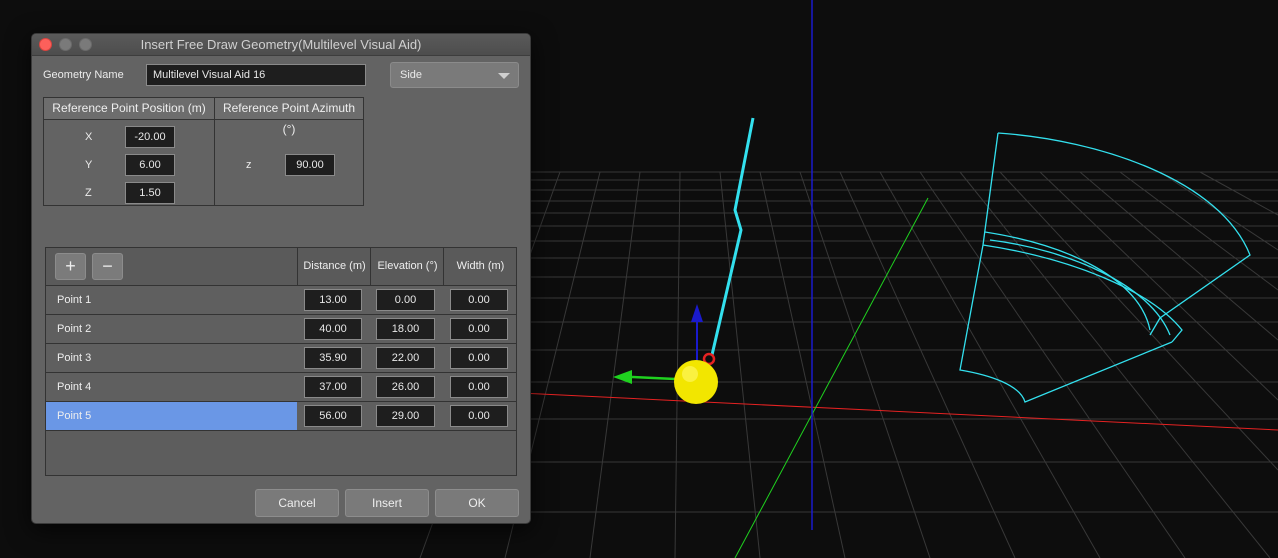 Image resolution: width=1278 pixels, height=558 pixels. What do you see at coordinates (150, 193) in the screenshot?
I see `z-input: 1.50` at bounding box center [150, 193].